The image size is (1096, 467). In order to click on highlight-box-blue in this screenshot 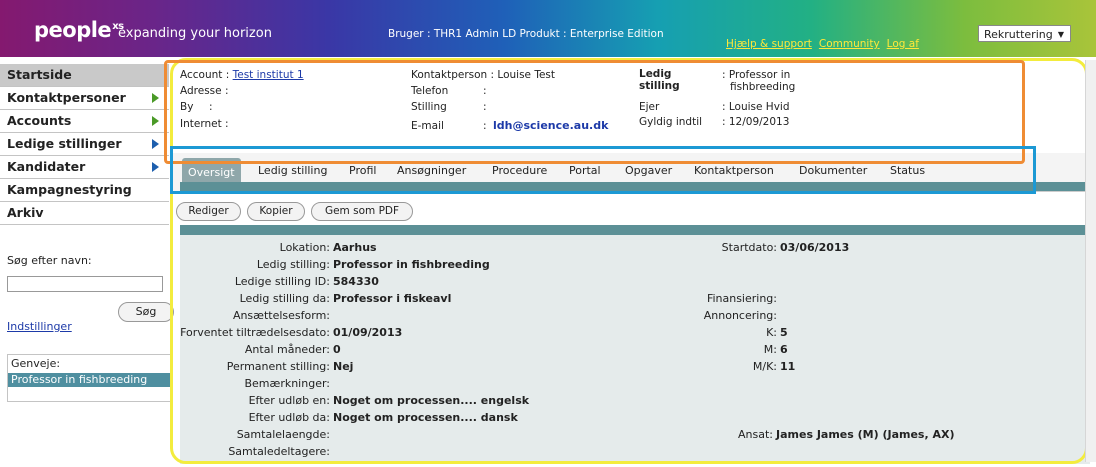, I will do `click(603, 170)`.